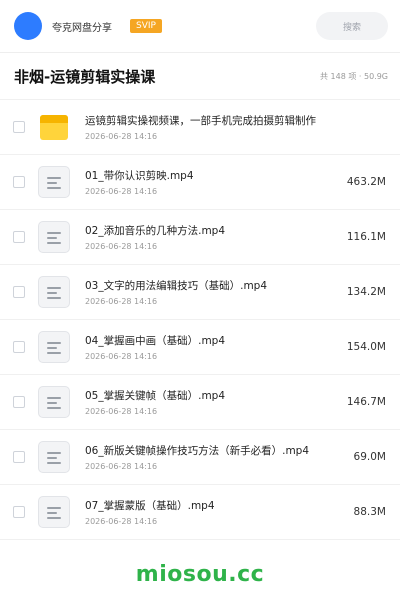  I want to click on search-input: 搜索, so click(352, 26).